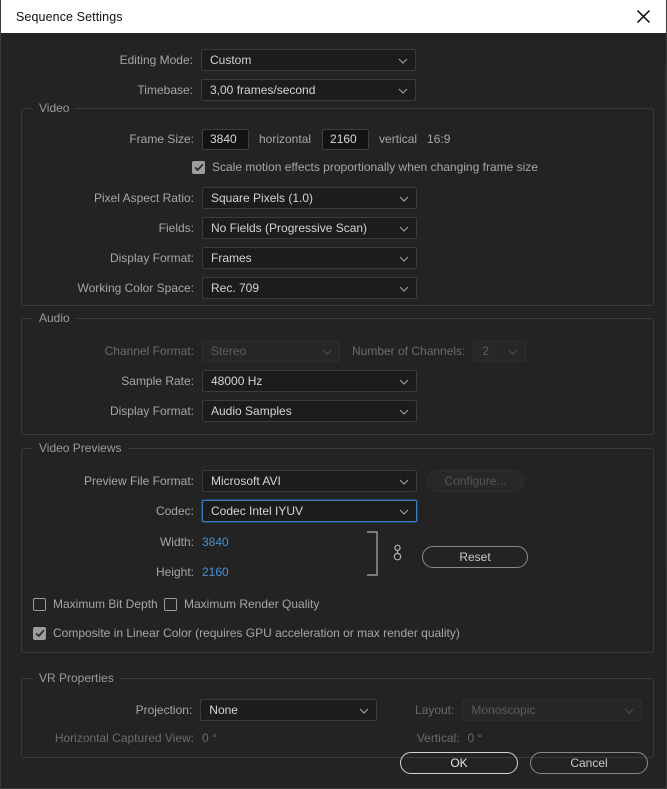 This screenshot has width=667, height=789. I want to click on vr-vertical-value: 0 °, so click(475, 738).